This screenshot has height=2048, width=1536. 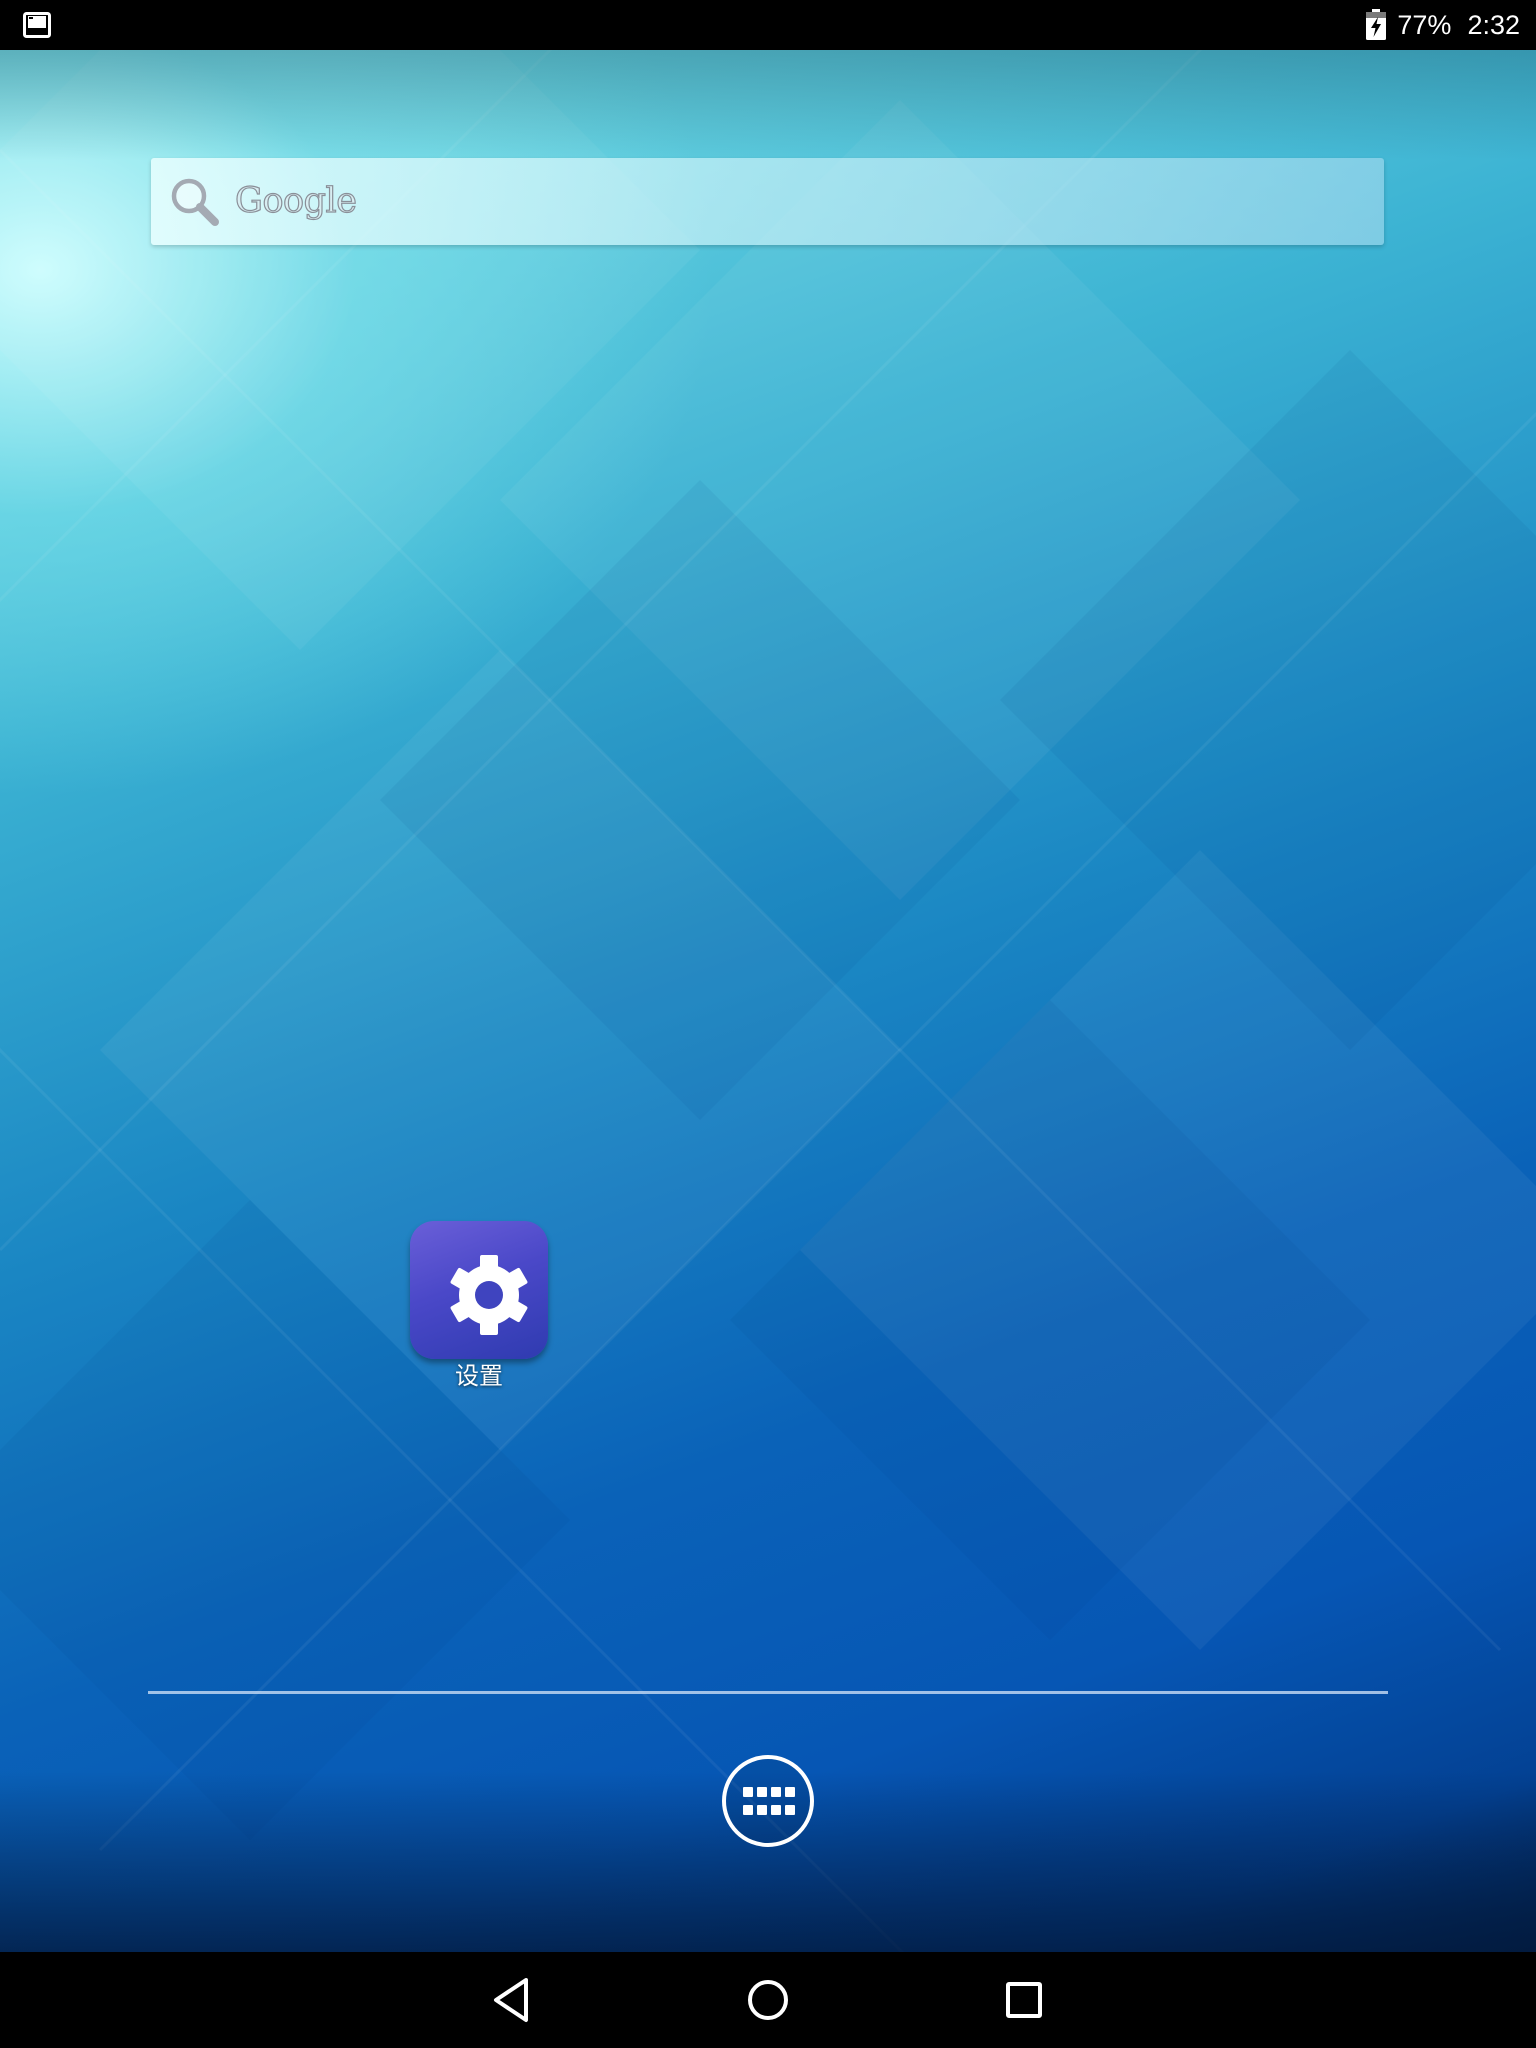 I want to click on navigation-bar, so click(x=768, y=2000).